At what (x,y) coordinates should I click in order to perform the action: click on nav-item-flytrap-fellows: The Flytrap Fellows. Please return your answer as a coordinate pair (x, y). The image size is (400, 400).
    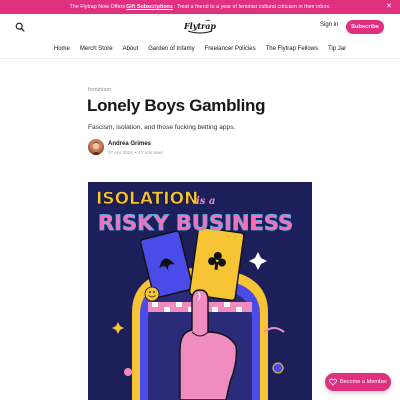
    Looking at the image, I should click on (292, 49).